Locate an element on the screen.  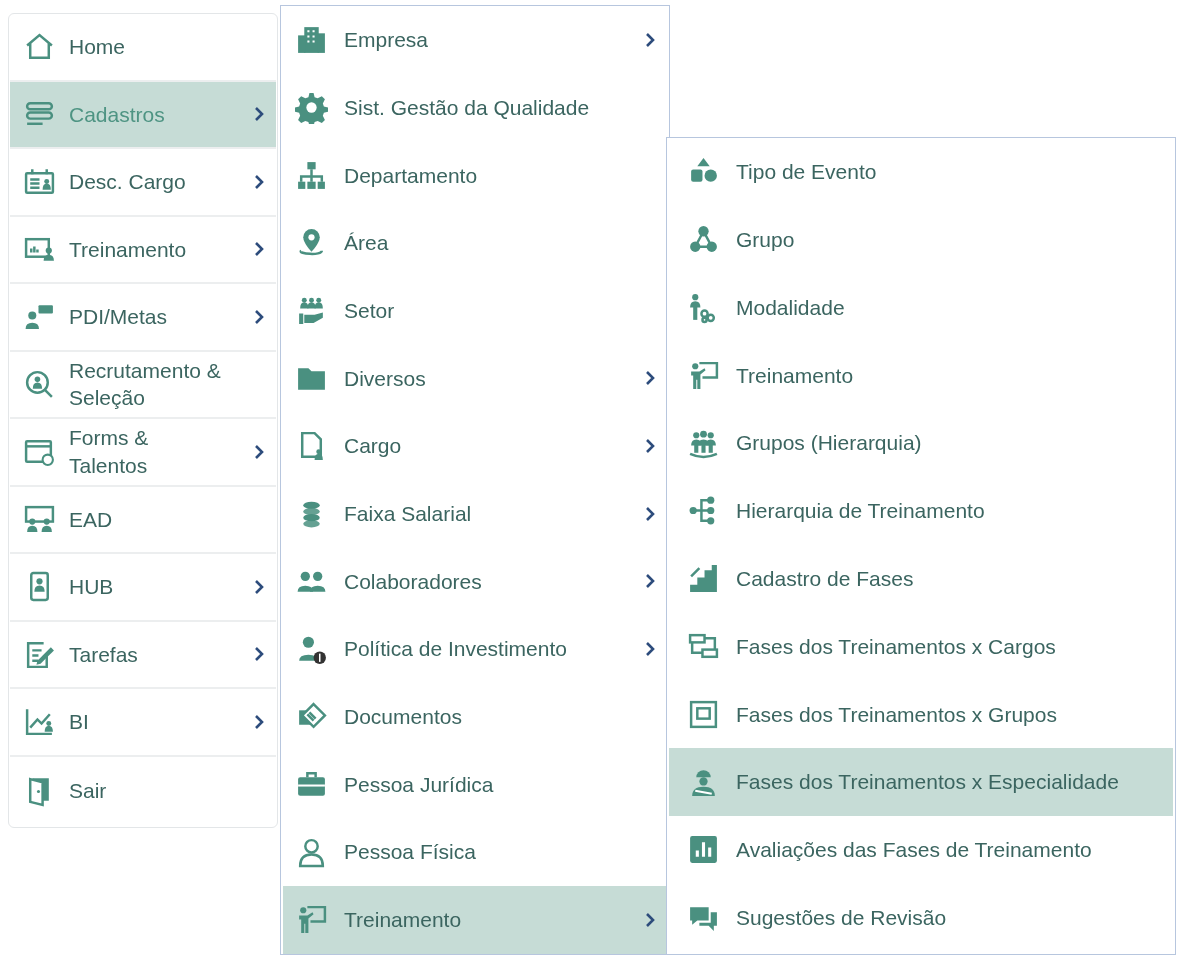
menu-item: Tipo de Evento is located at coordinates (921, 172).